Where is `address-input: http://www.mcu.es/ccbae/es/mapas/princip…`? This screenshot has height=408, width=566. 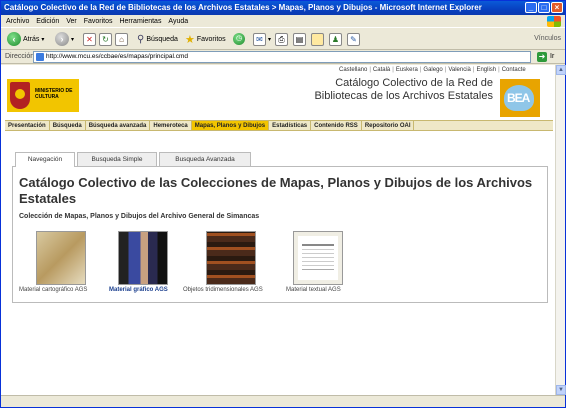 address-input: http://www.mcu.es/ccbae/es/mapas/princip… is located at coordinates (282, 57).